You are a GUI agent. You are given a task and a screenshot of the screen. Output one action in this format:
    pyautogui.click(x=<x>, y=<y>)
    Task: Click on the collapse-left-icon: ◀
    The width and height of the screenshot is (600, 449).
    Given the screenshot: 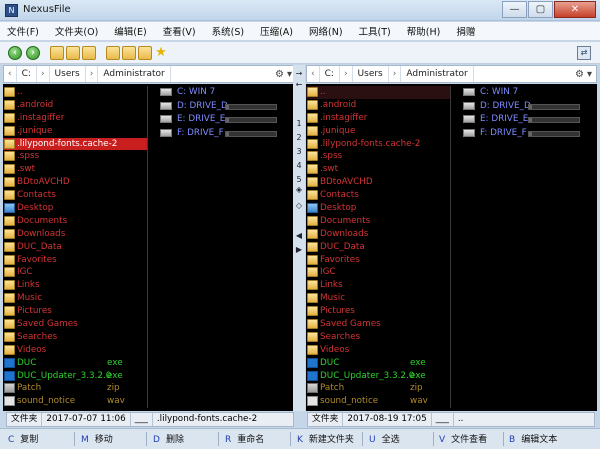 What is the action you would take?
    pyautogui.click(x=299, y=235)
    